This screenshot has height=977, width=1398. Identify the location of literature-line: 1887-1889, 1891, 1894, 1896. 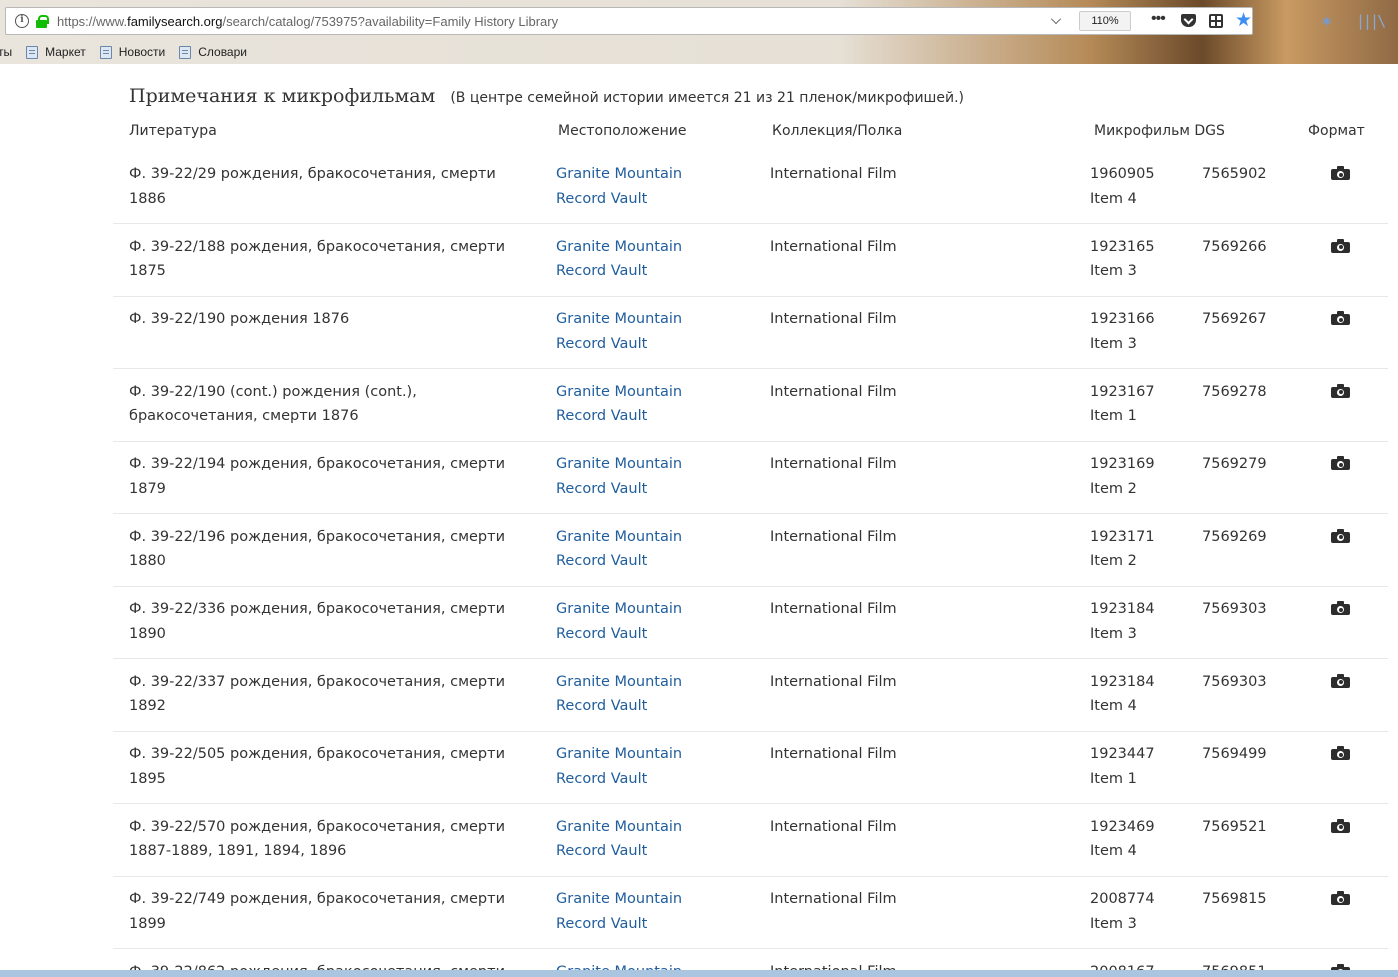
(238, 851).